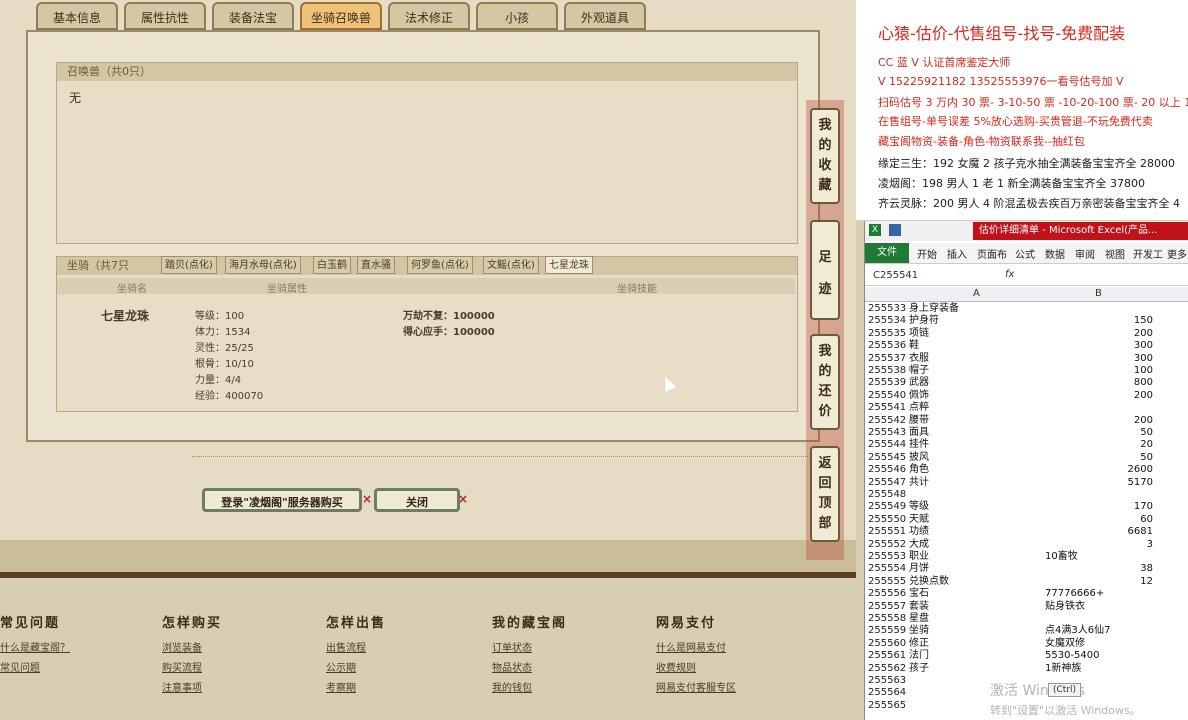 This screenshot has height=720, width=1188. I want to click on cell-a: 鞋, so click(914, 346).